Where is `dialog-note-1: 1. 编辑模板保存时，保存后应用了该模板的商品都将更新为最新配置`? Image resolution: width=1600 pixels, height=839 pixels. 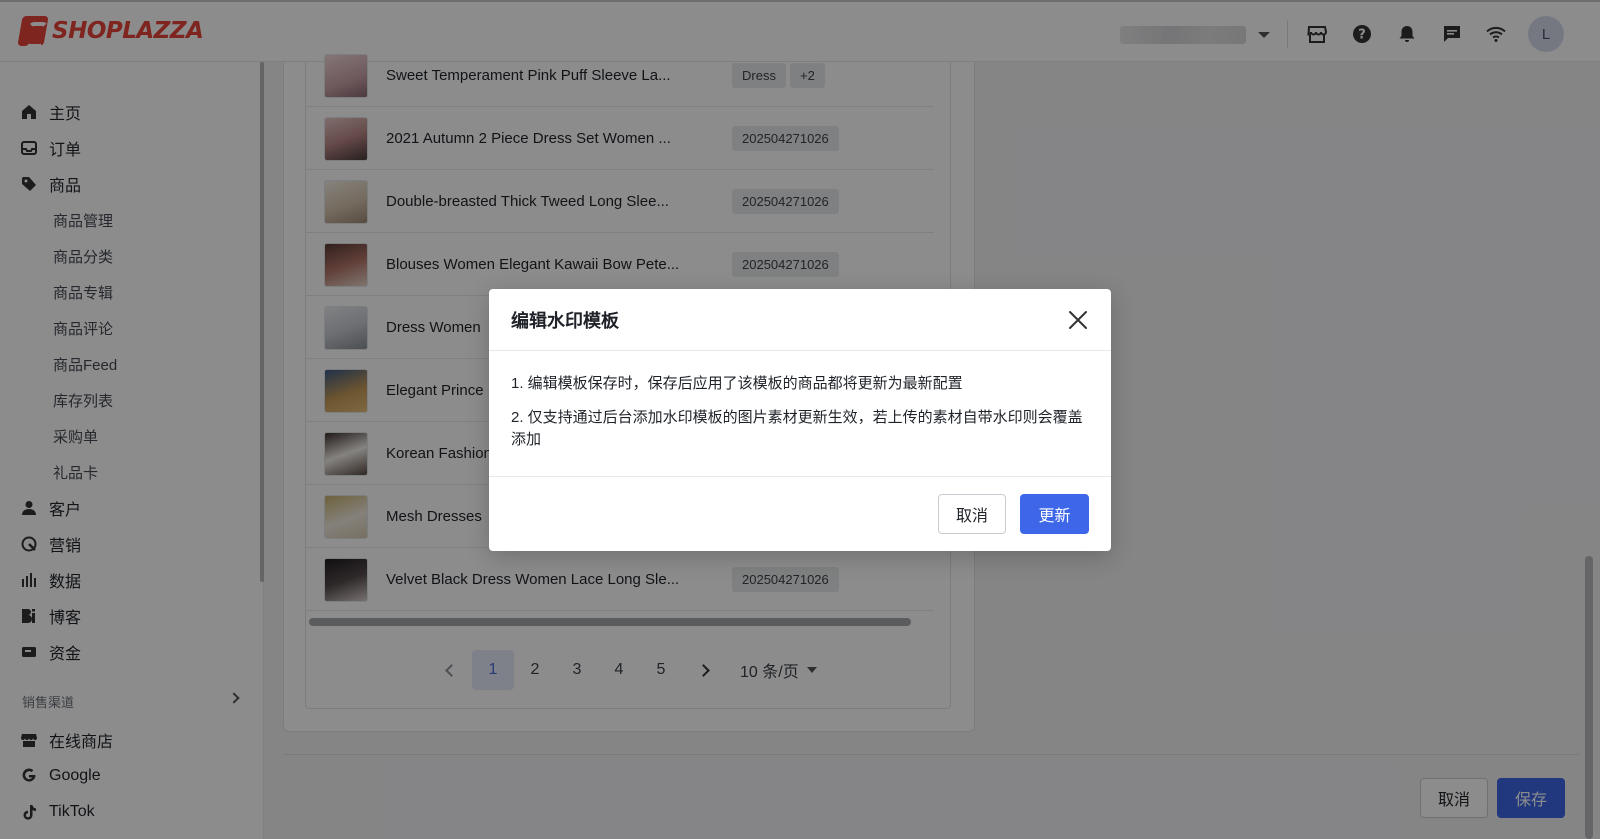
dialog-note-1: 1. 编辑模板保存时，保存后应用了该模板的商品都将更新为最新配置 is located at coordinates (737, 383).